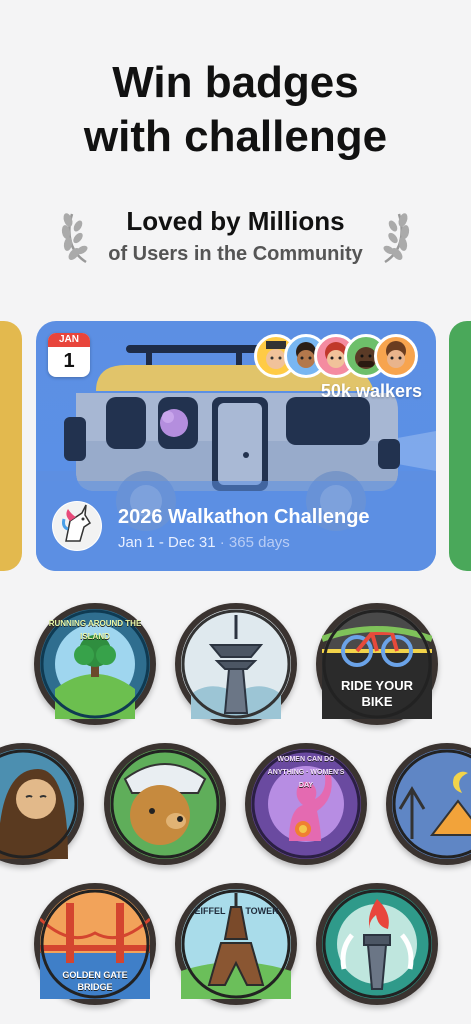 The height and width of the screenshot is (1024, 471). I want to click on badge-label: BRIDGE, so click(95, 987).